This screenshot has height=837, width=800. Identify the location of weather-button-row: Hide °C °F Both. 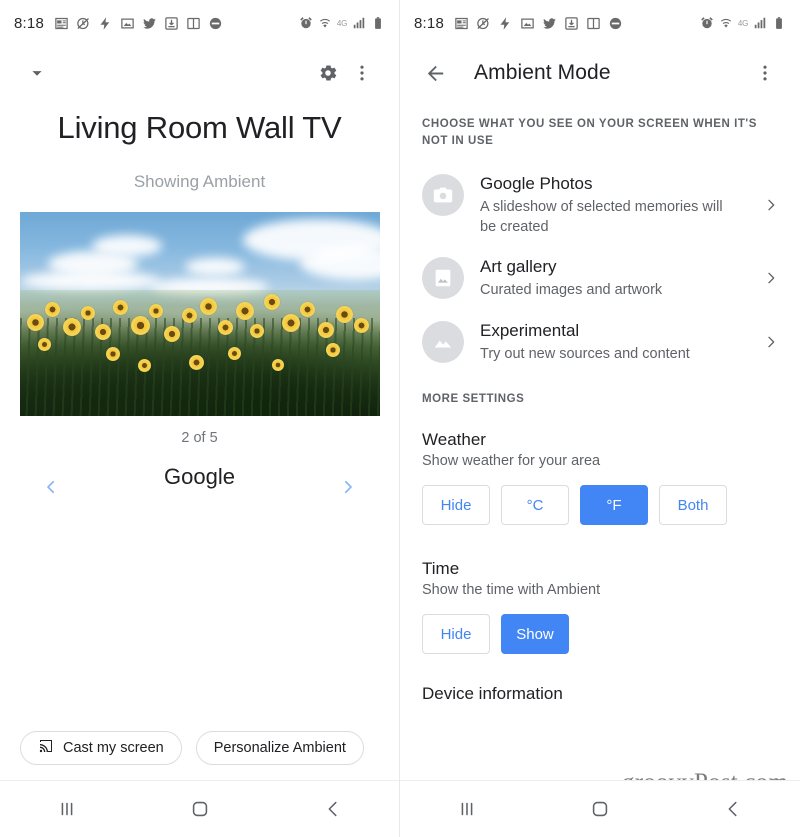
(600, 505).